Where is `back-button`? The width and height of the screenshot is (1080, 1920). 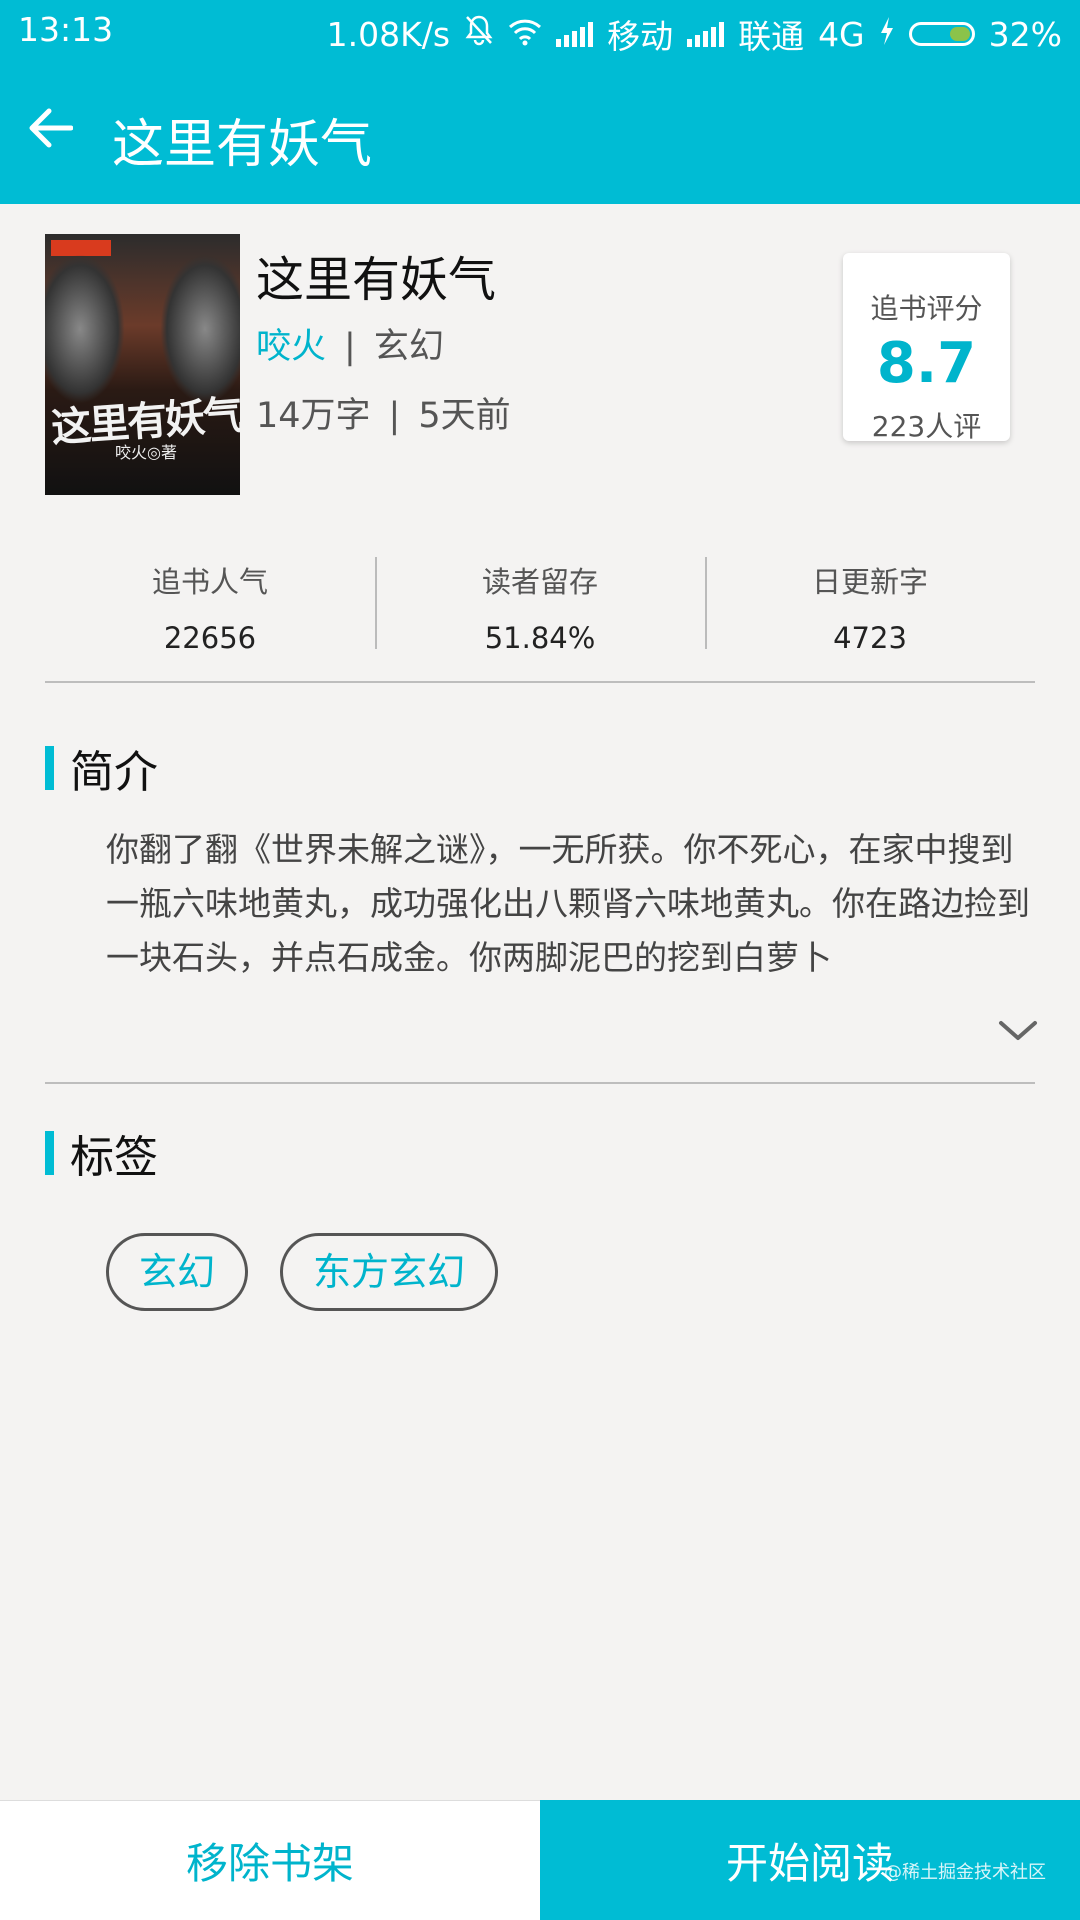 back-button is located at coordinates (50, 128).